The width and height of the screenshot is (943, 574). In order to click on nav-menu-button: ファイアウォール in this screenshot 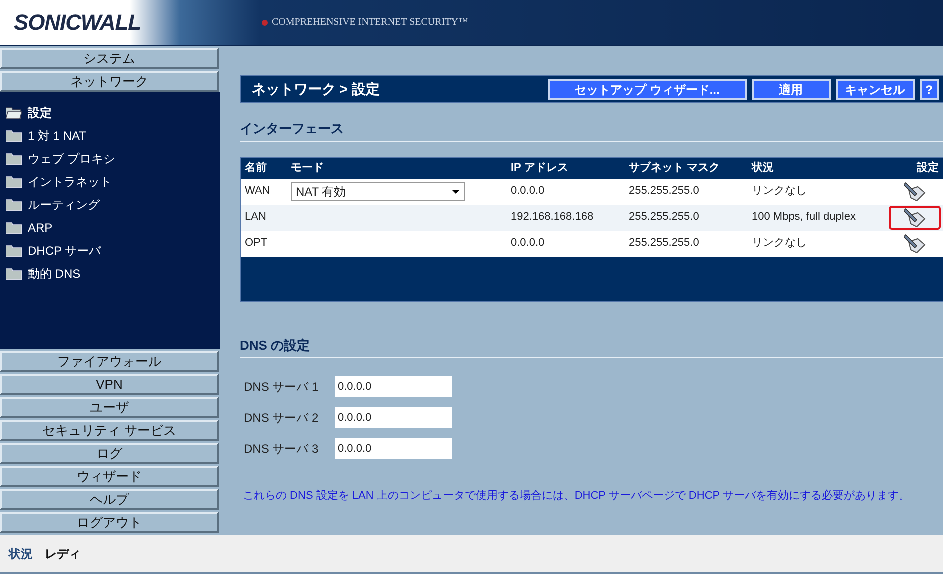, I will do `click(109, 361)`.